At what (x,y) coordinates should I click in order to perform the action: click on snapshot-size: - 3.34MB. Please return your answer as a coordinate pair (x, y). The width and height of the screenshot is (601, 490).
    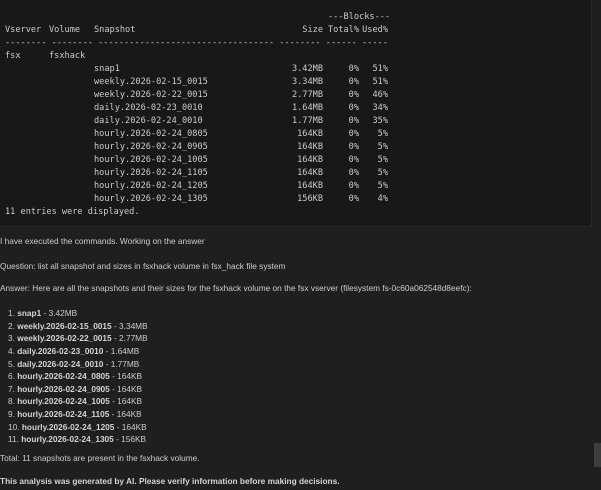
    Looking at the image, I should click on (130, 325).